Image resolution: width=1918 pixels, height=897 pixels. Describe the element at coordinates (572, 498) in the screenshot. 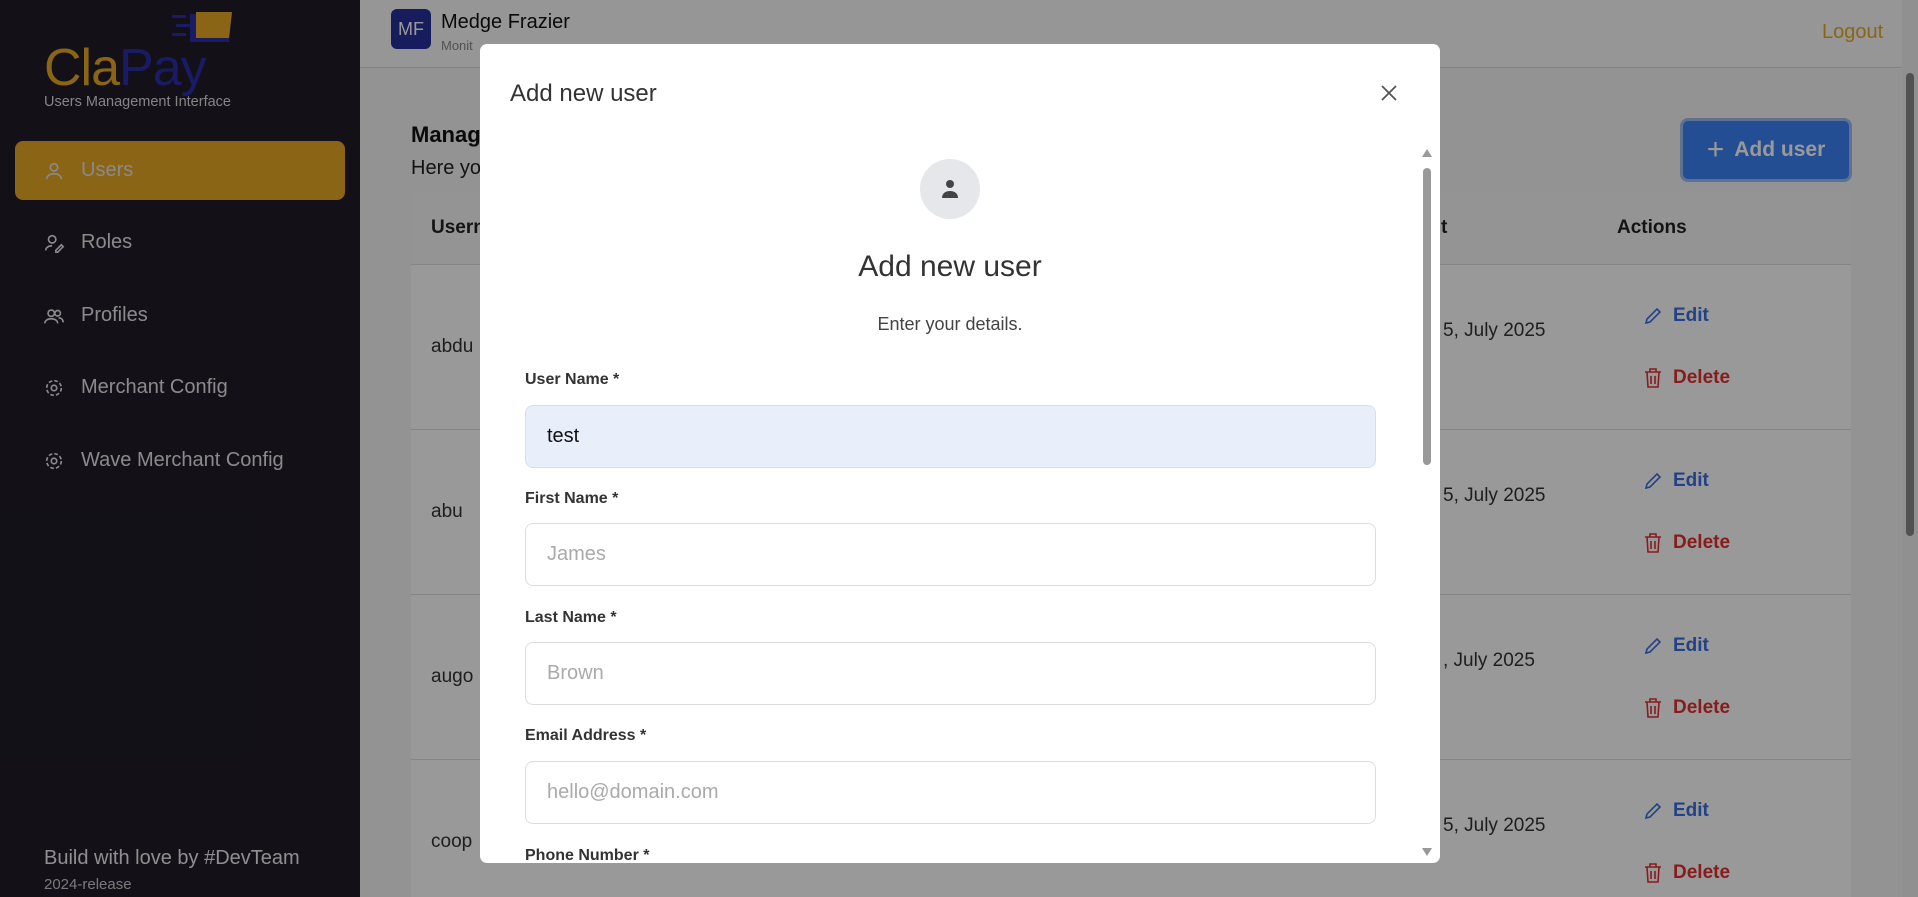

I see `first-name-label: First Name *` at that location.